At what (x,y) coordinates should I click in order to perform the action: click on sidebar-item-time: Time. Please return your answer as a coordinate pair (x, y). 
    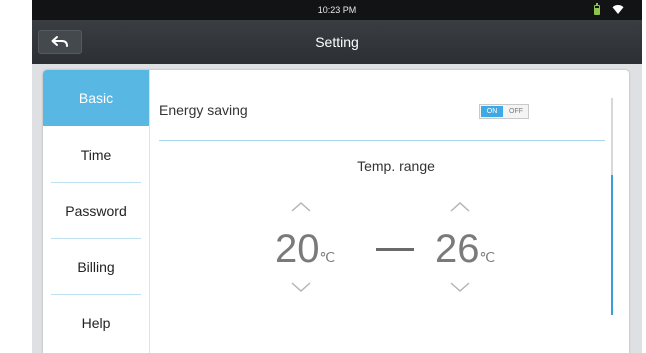
    Looking at the image, I should click on (96, 155).